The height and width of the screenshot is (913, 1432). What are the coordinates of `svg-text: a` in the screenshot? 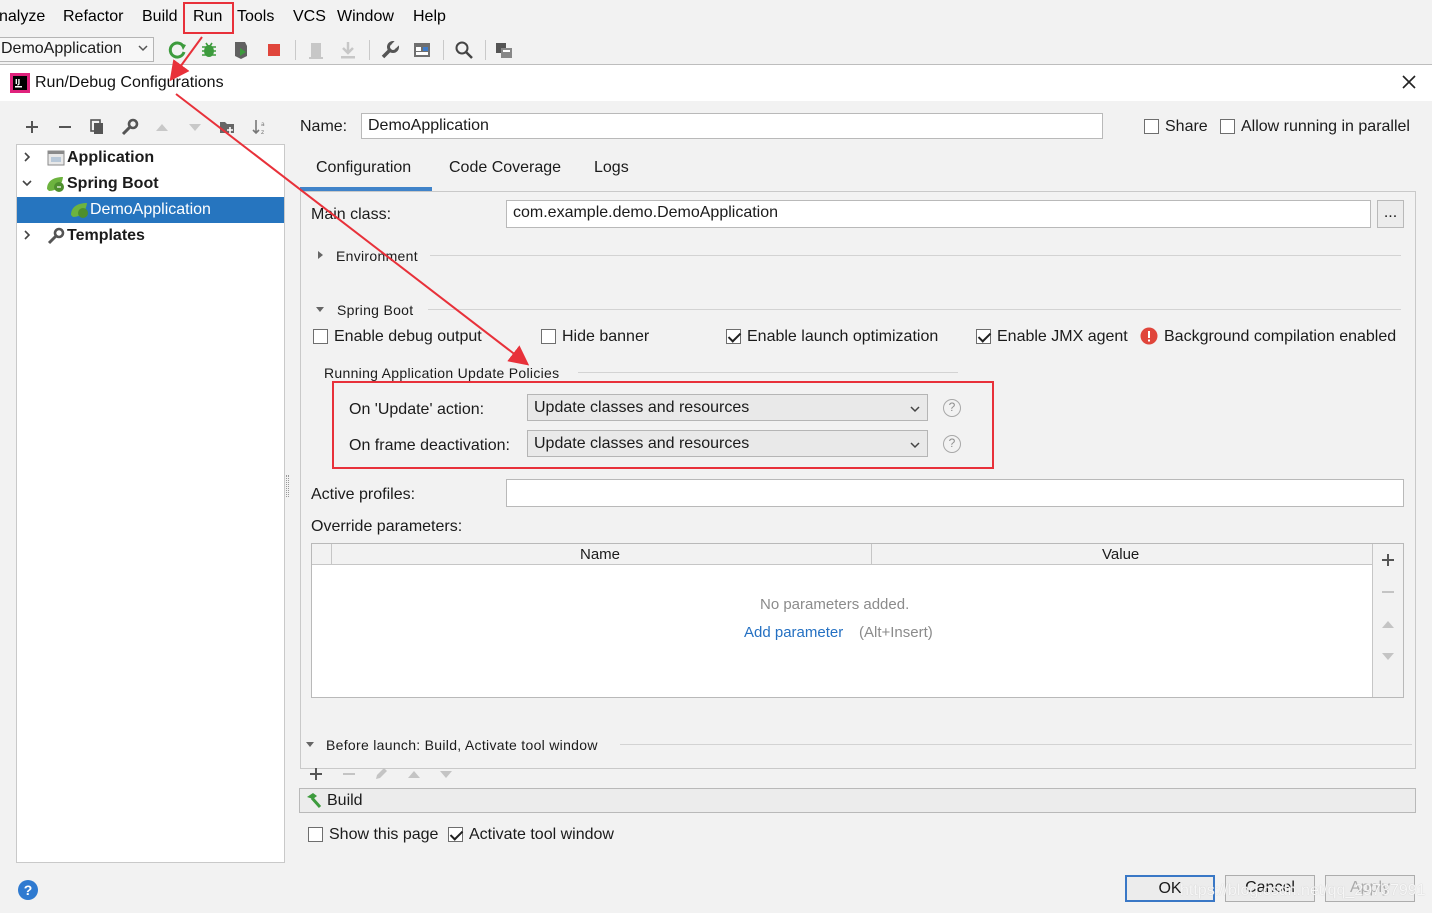 It's located at (263, 124).